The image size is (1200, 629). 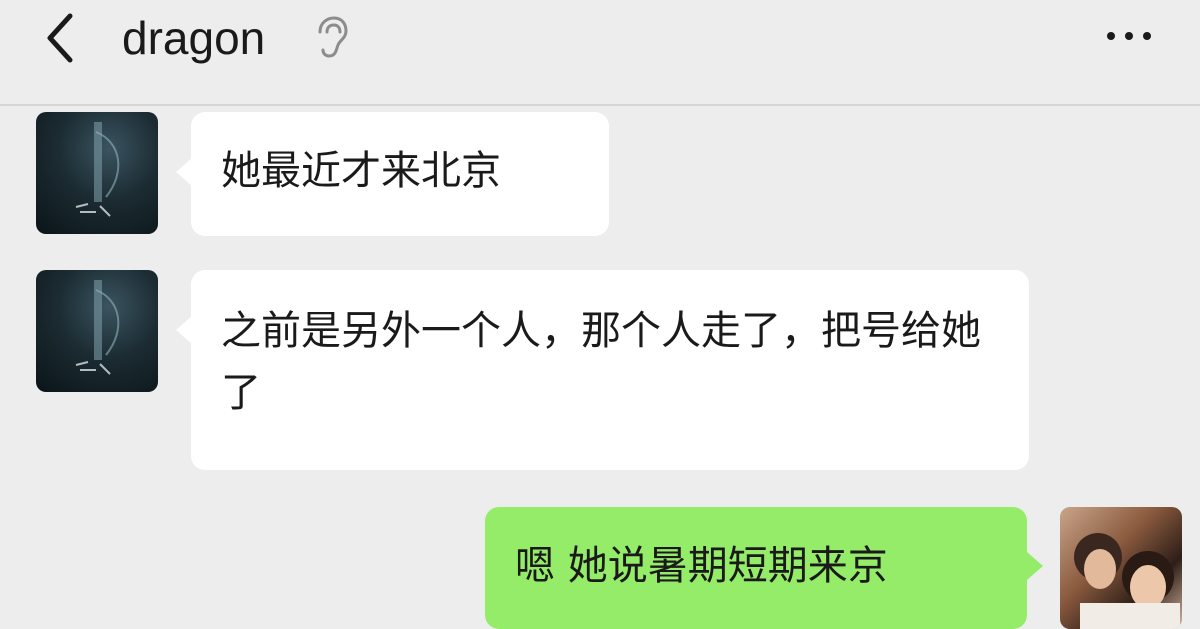 I want to click on ear-icon, so click(x=333, y=37).